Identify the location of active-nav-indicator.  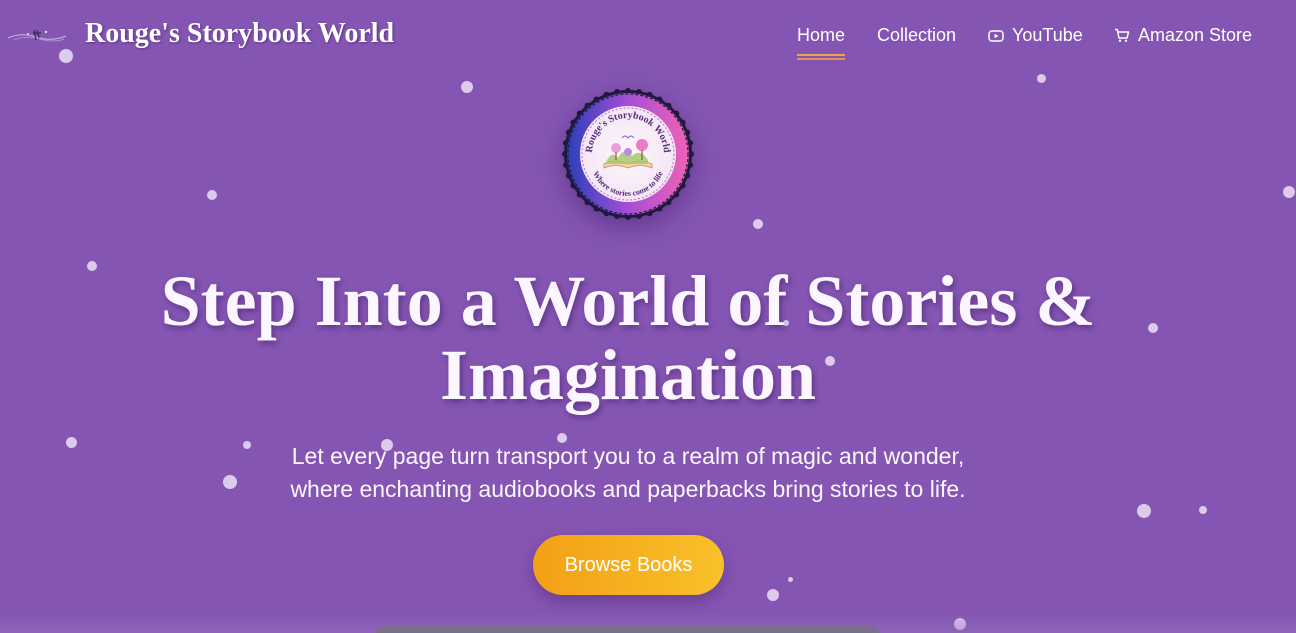
(821, 57).